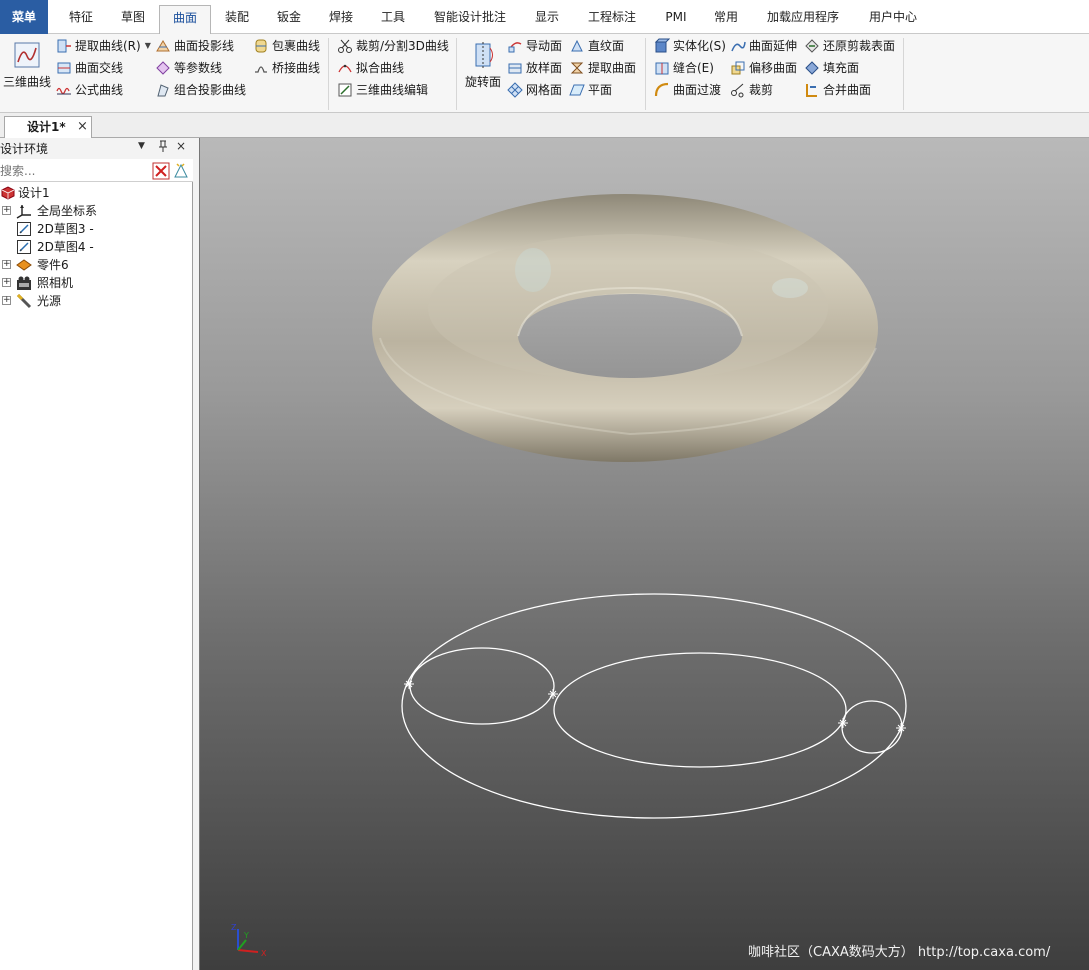 The image size is (1089, 970). What do you see at coordinates (48, 127) in the screenshot?
I see `document-tab-design1: 设计1* ×` at bounding box center [48, 127].